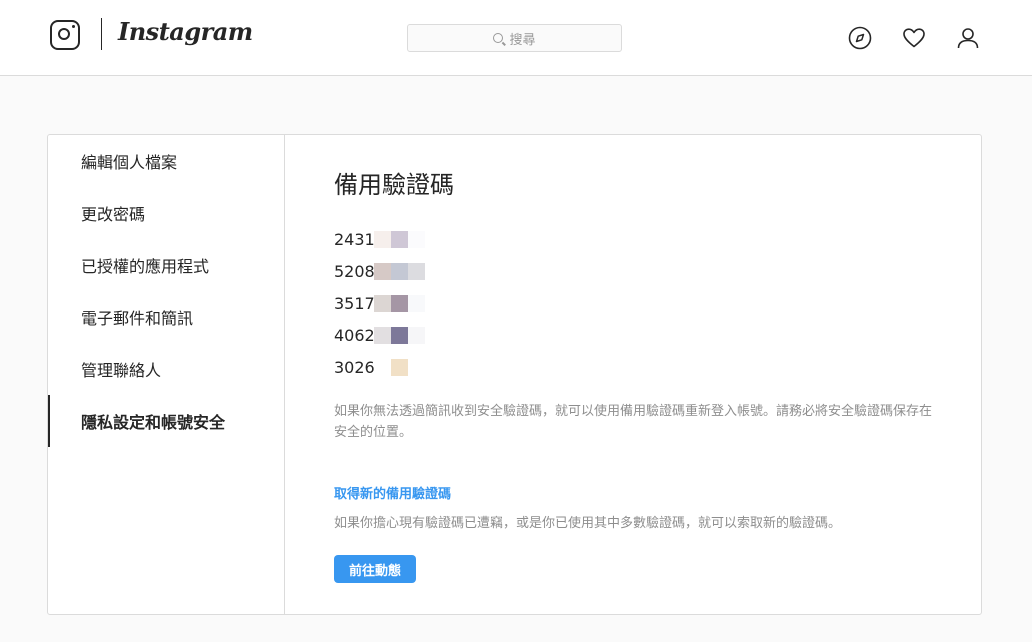 This screenshot has width=1032, height=642. What do you see at coordinates (185, 31) in the screenshot?
I see `instagram-wordmark: Instagram` at bounding box center [185, 31].